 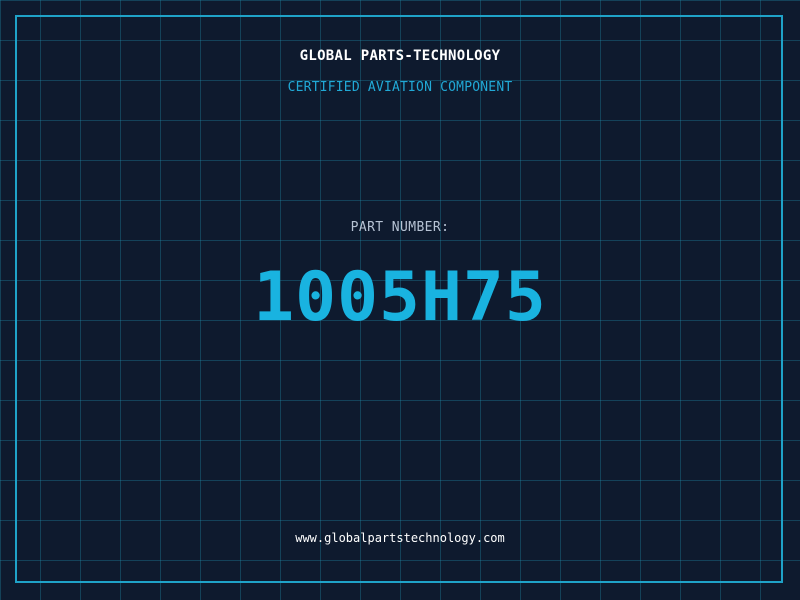 I want to click on certification-subtitle: CERTIFIED AVIATION COMPONENT, so click(x=400, y=87).